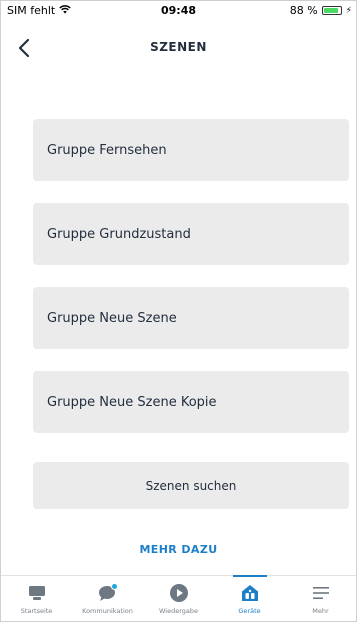  Describe the element at coordinates (37, 593) in the screenshot. I see `home-icon` at that location.